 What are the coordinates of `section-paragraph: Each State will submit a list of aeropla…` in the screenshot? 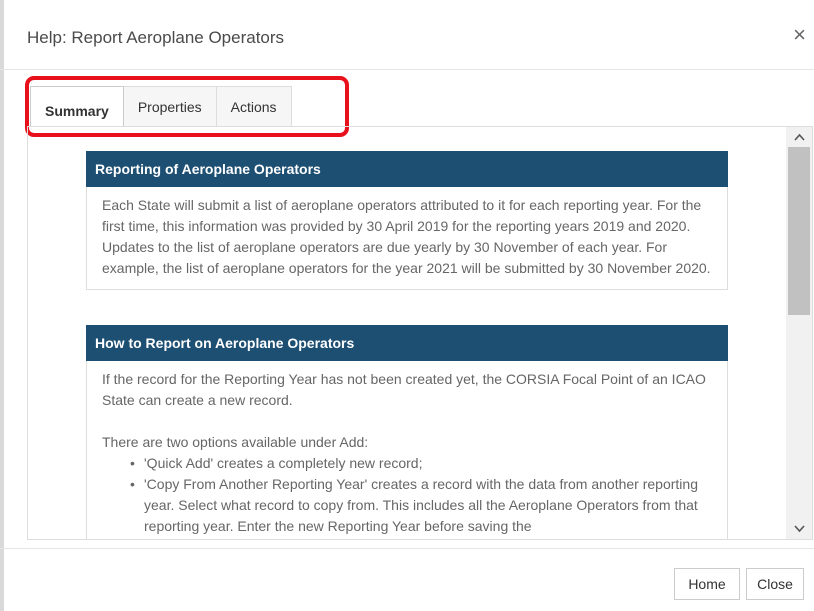 It's located at (406, 236).